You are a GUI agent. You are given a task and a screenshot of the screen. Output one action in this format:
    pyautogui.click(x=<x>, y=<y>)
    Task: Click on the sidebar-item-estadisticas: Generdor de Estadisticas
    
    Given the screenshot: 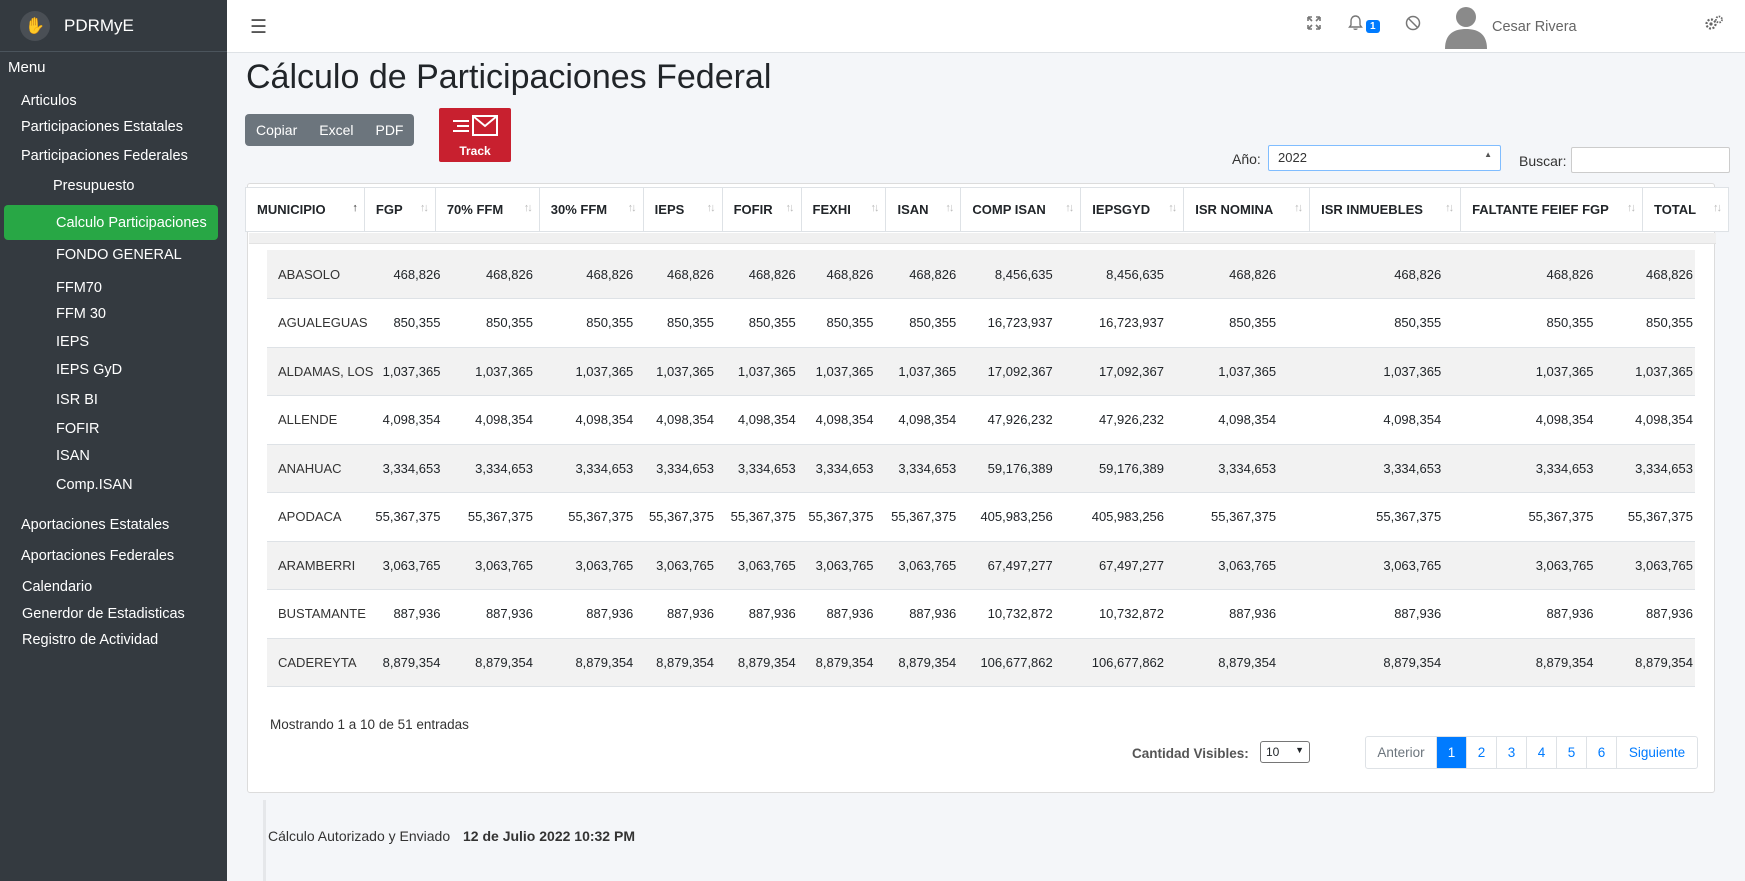 What is the action you would take?
    pyautogui.click(x=103, y=614)
    